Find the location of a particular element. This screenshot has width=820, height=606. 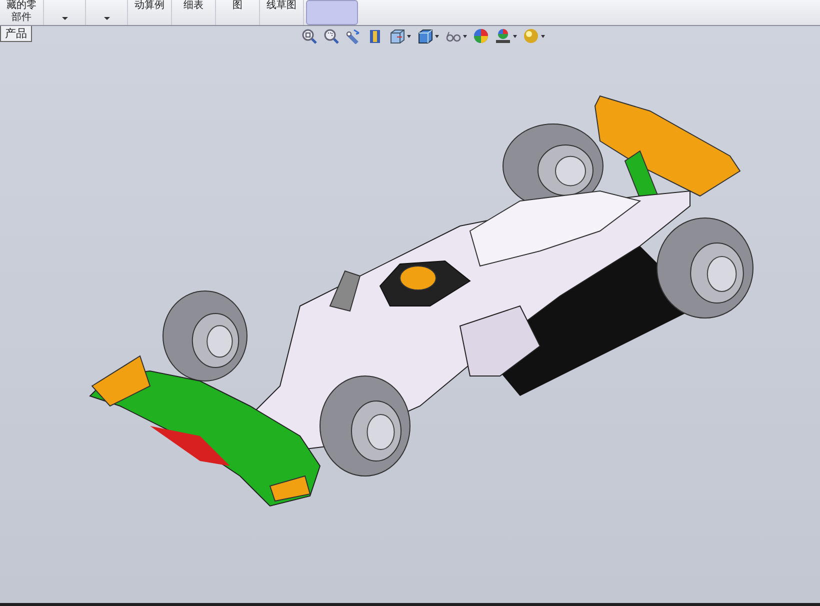

scene-button is located at coordinates (506, 36).